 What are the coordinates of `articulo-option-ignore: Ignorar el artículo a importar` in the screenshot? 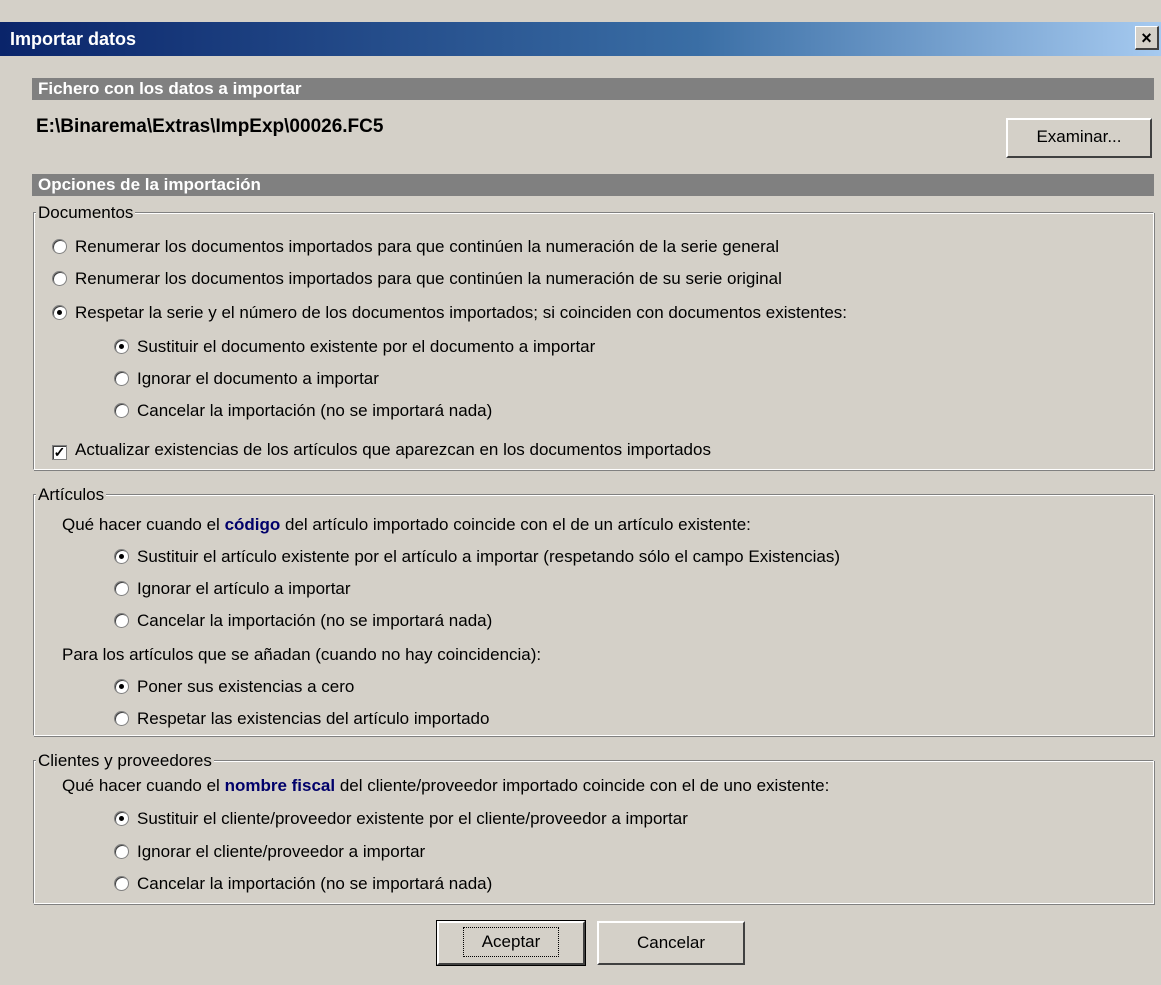 It's located at (232, 589).